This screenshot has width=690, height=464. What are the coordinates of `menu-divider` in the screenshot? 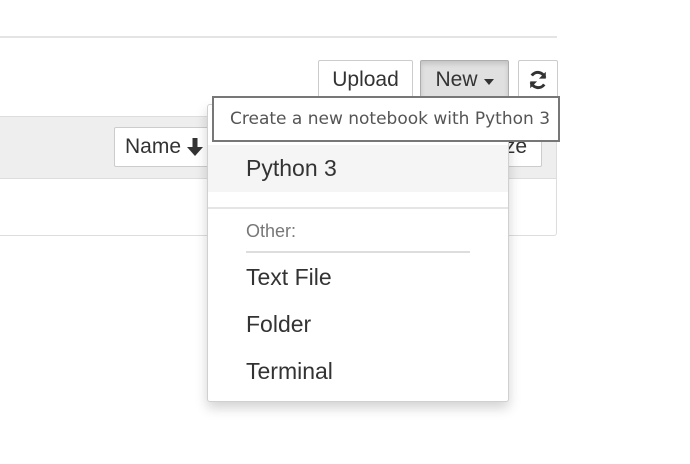 It's located at (358, 208).